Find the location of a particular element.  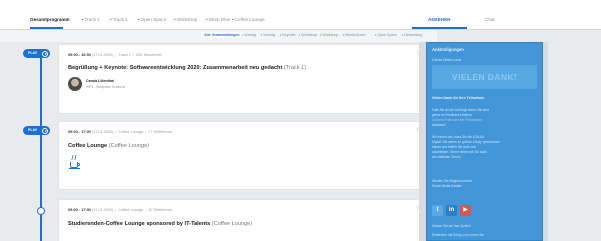

announcements-heading: Ankündigungen is located at coordinates (448, 49).